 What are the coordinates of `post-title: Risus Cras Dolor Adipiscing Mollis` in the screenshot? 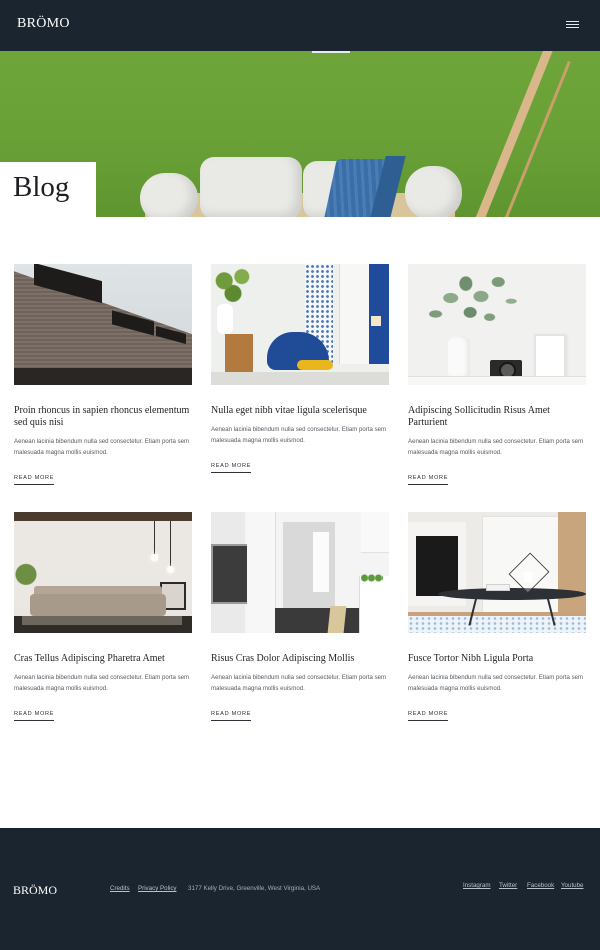 It's located at (300, 659).